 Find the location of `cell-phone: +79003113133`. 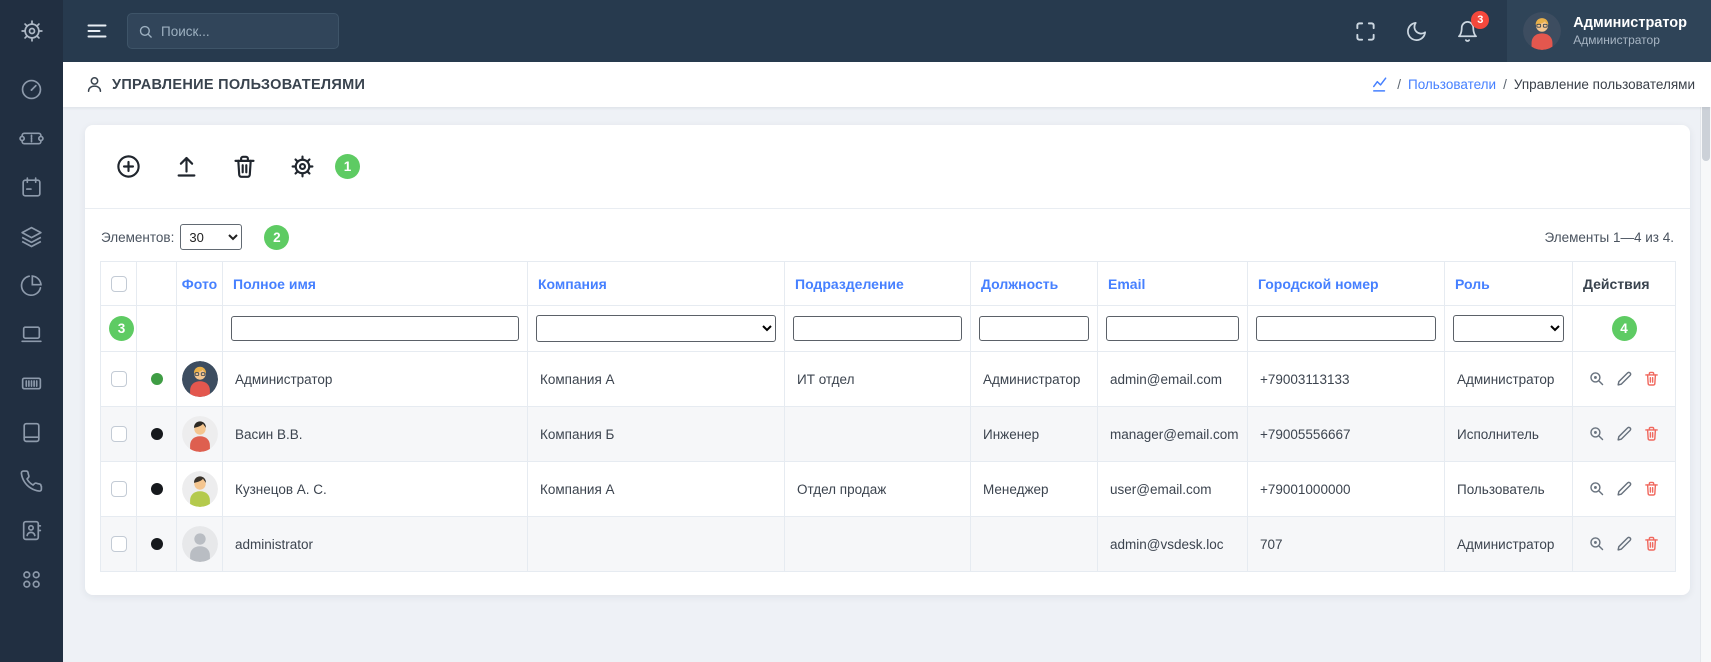

cell-phone: +79003113133 is located at coordinates (1346, 379).